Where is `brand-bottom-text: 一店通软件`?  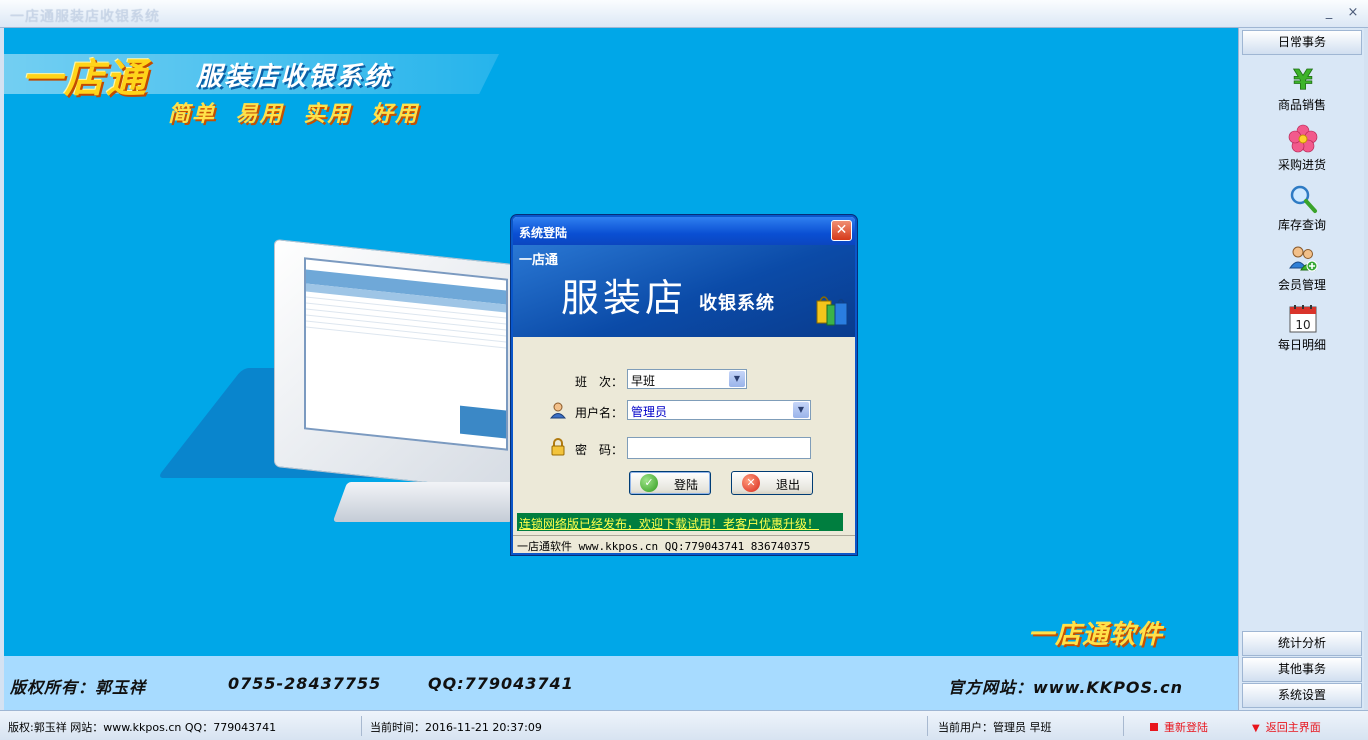
brand-bottom-text: 一店通软件 is located at coordinates (1096, 635).